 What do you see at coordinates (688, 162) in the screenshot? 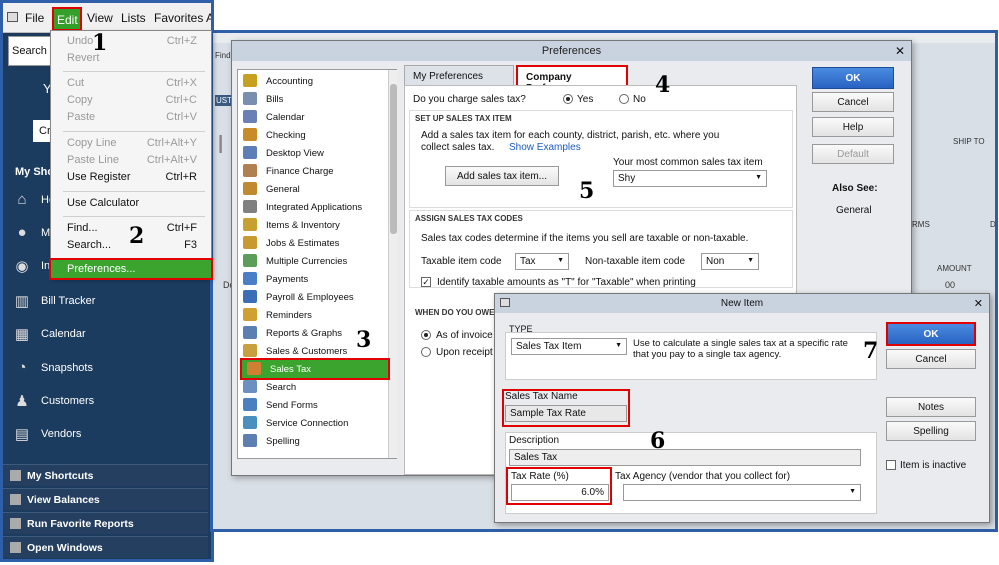
I see `common-tax-item-label: Your most common sales tax item` at bounding box center [688, 162].